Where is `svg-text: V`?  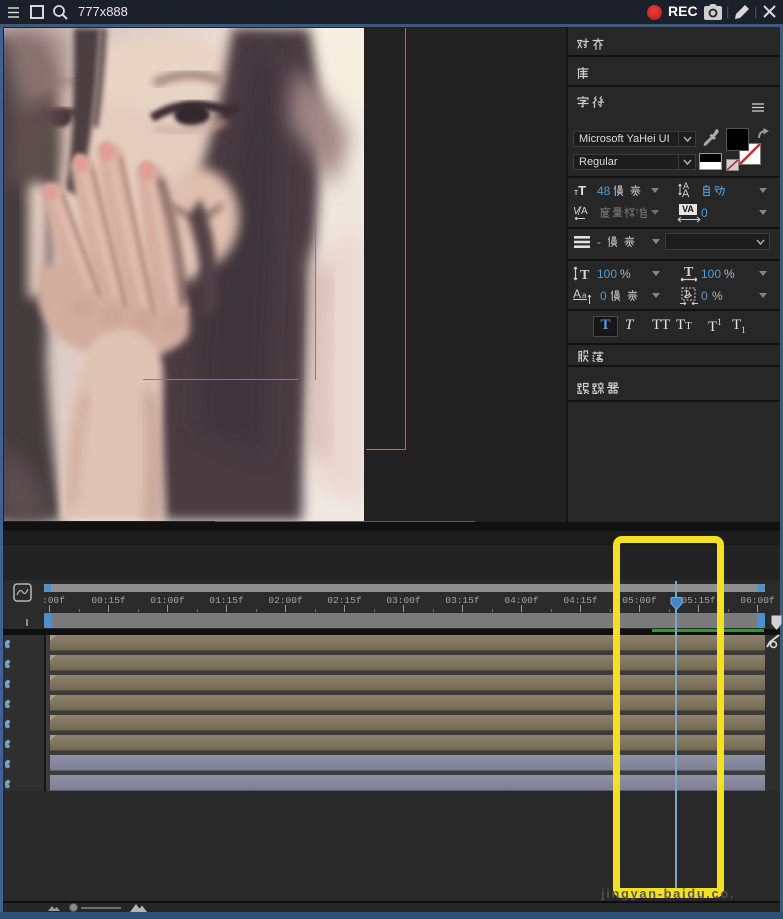
svg-text: V is located at coordinates (577, 211).